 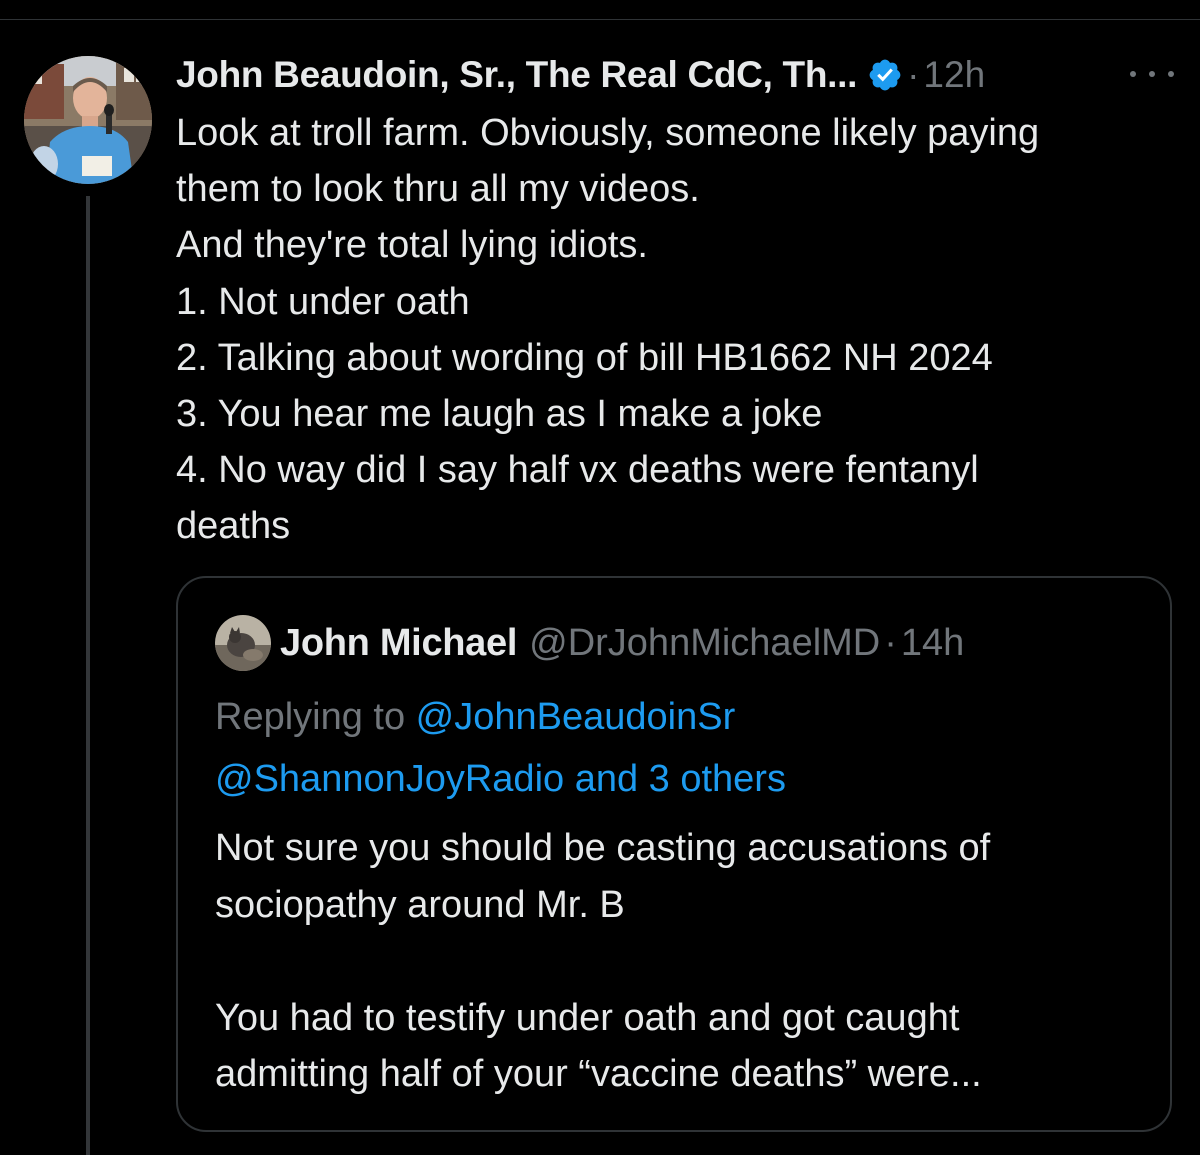 What do you see at coordinates (233, 526) in the screenshot?
I see `tweet-text-line: deaths` at bounding box center [233, 526].